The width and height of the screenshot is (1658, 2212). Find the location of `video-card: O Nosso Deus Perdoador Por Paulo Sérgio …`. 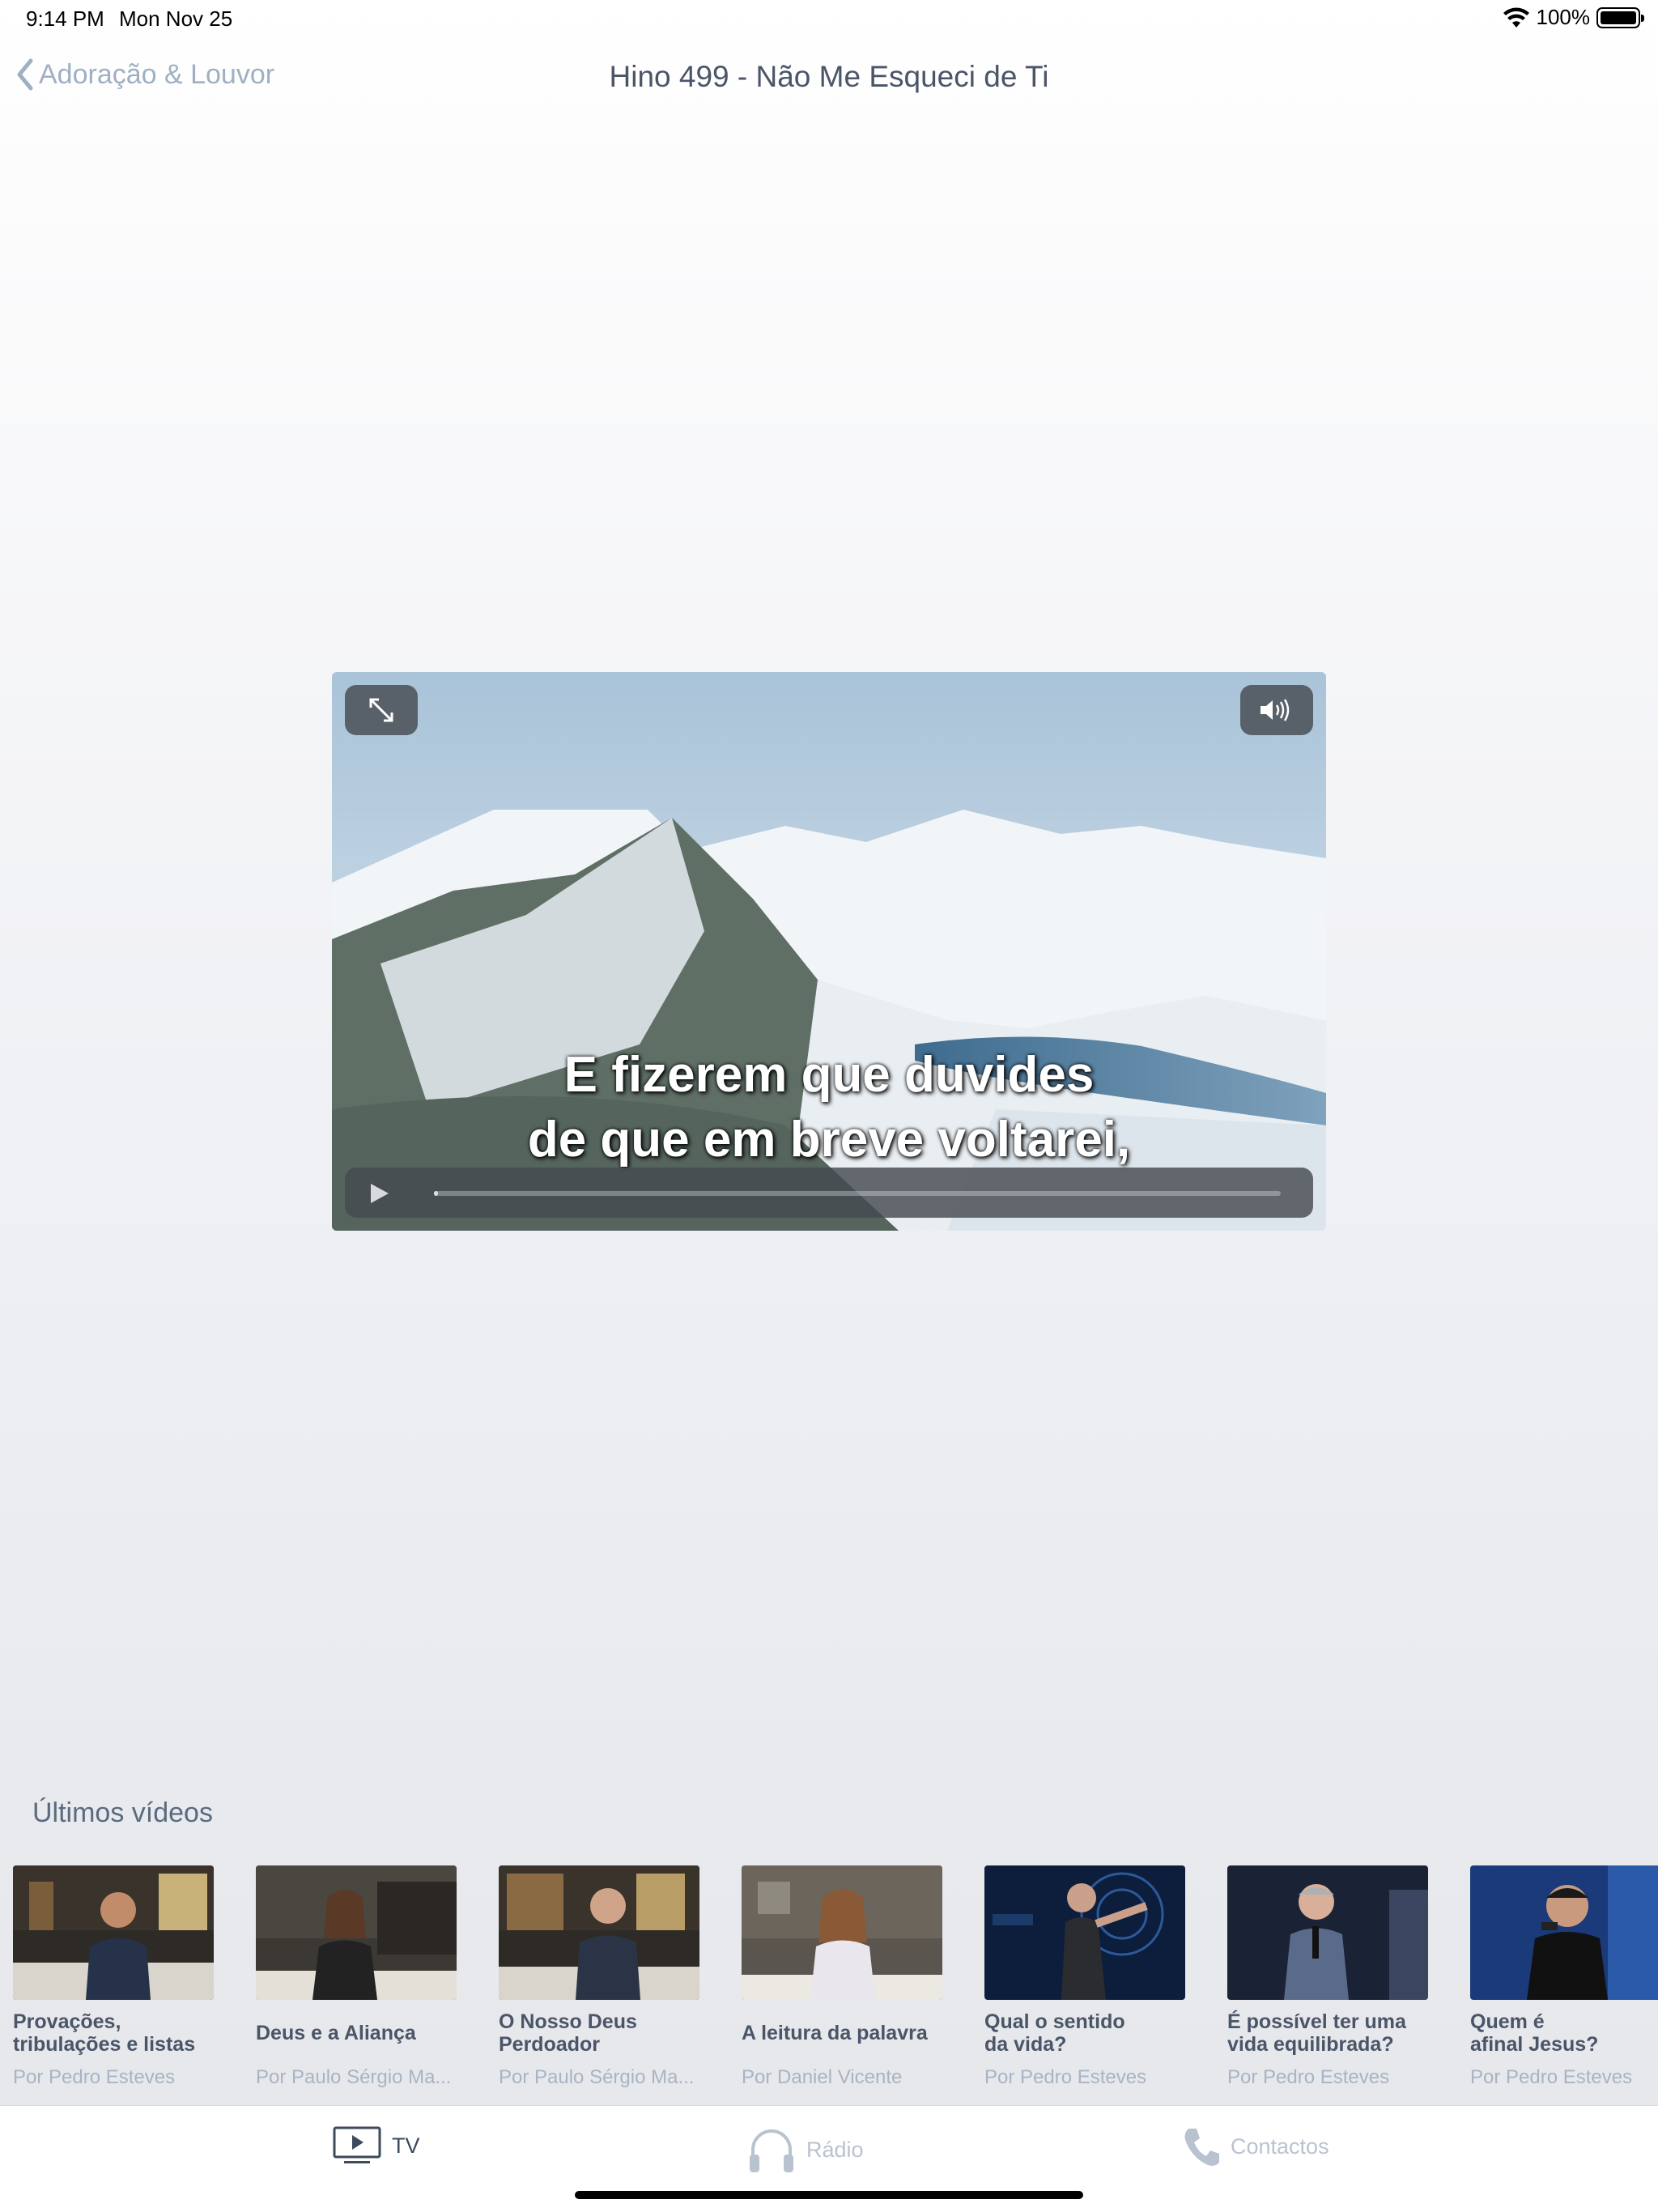

video-card: O Nosso Deus Perdoador Por Paulo Sérgio … is located at coordinates (599, 1977).